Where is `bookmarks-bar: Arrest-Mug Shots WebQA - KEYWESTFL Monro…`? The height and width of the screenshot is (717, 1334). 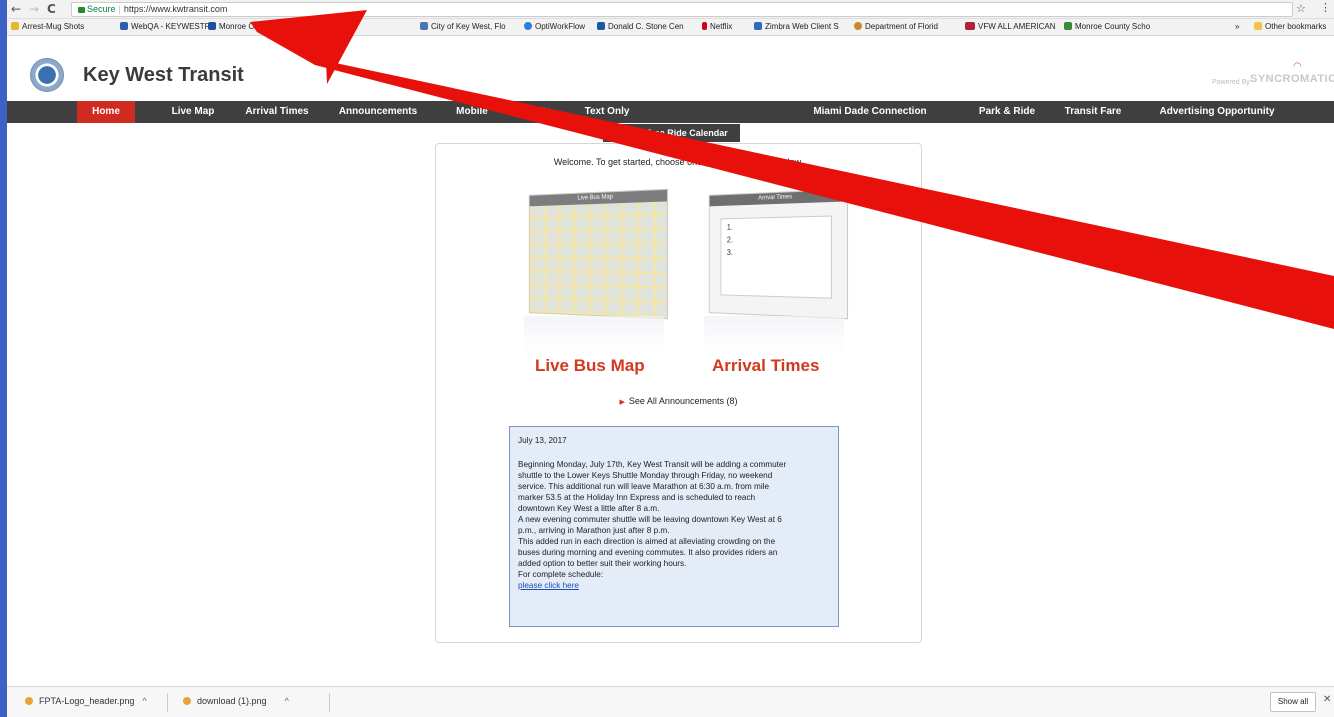
bookmarks-bar: Arrest-Mug Shots WebQA - KEYWESTFL Monro… is located at coordinates (670, 27).